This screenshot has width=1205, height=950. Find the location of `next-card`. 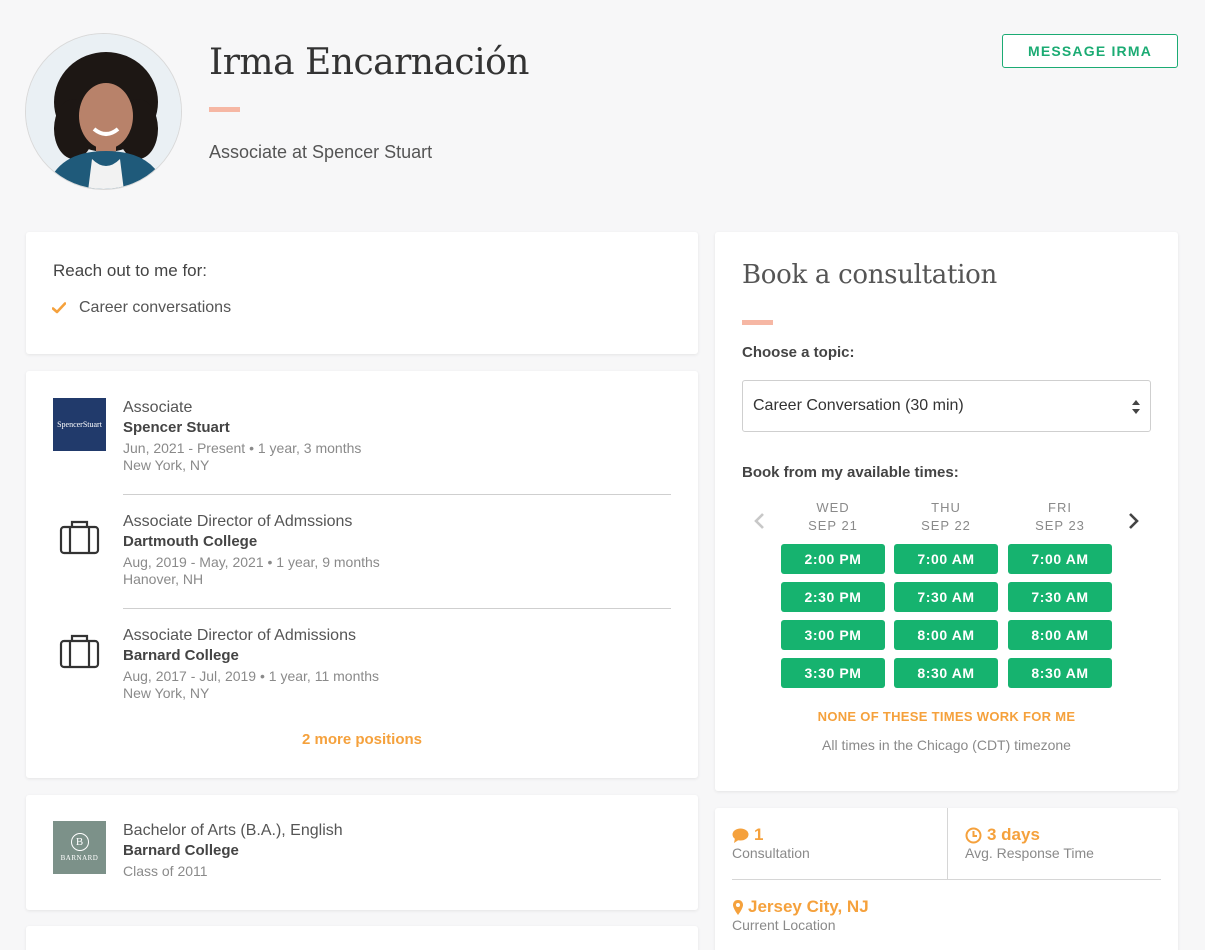

next-card is located at coordinates (362, 938).